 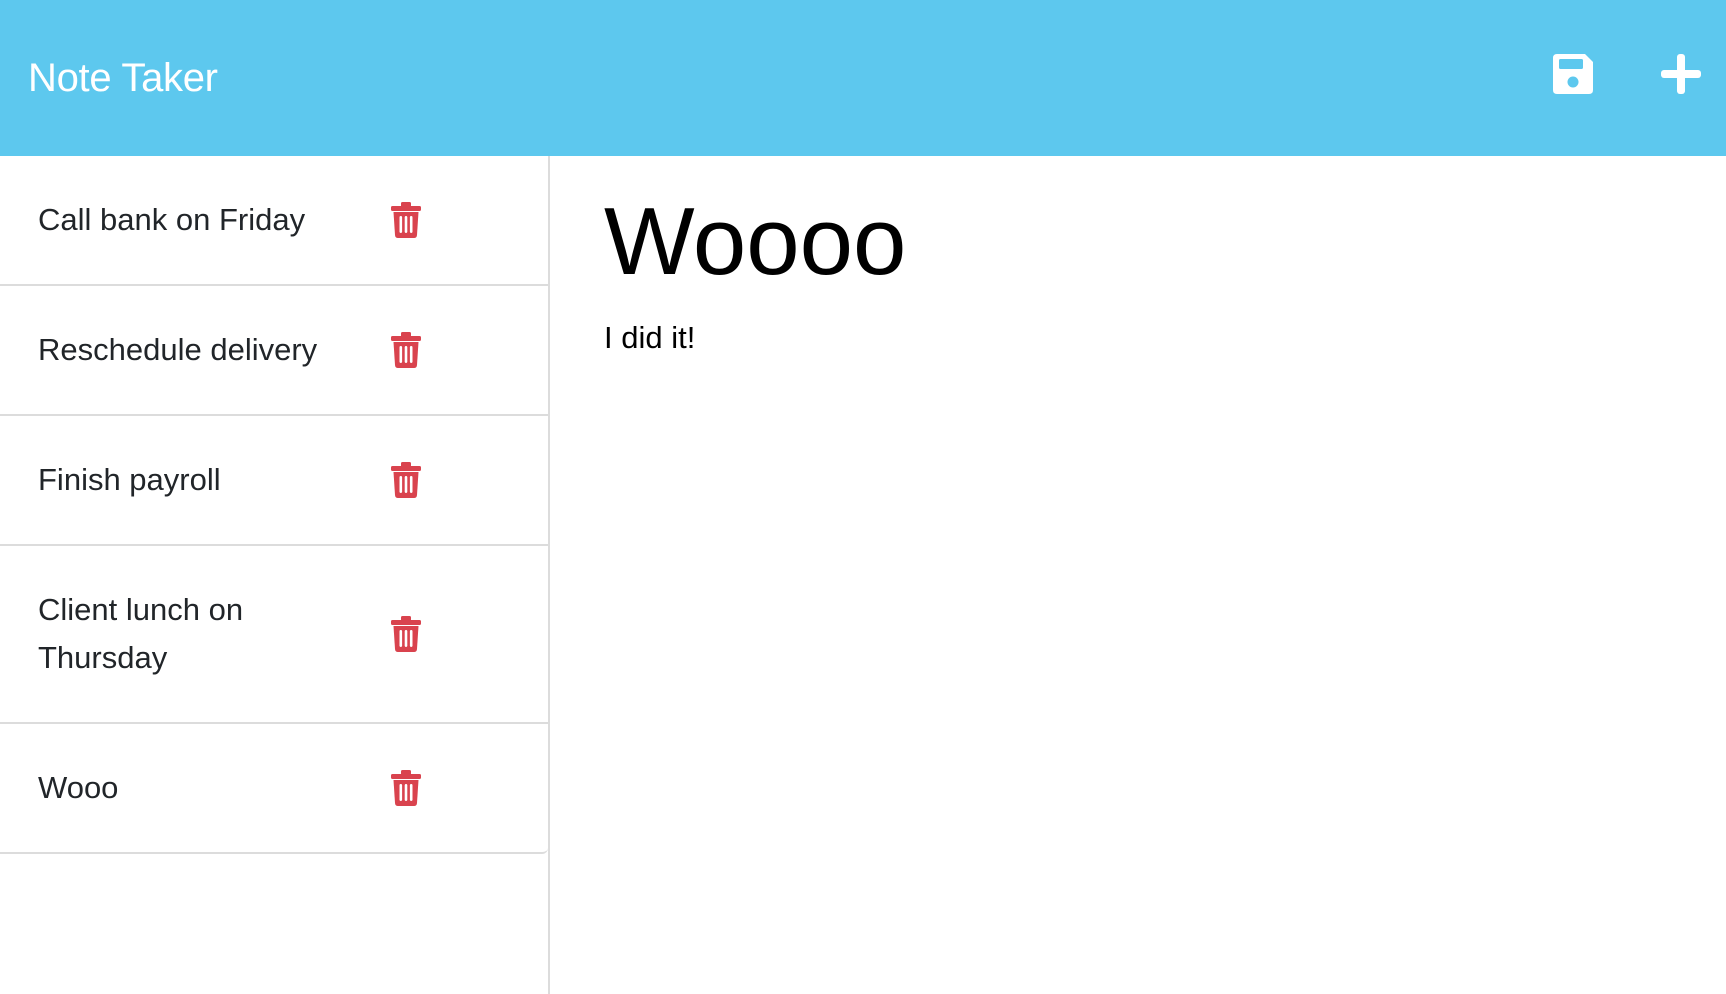 What do you see at coordinates (172, 219) in the screenshot?
I see `note-title: Call bank on Friday` at bounding box center [172, 219].